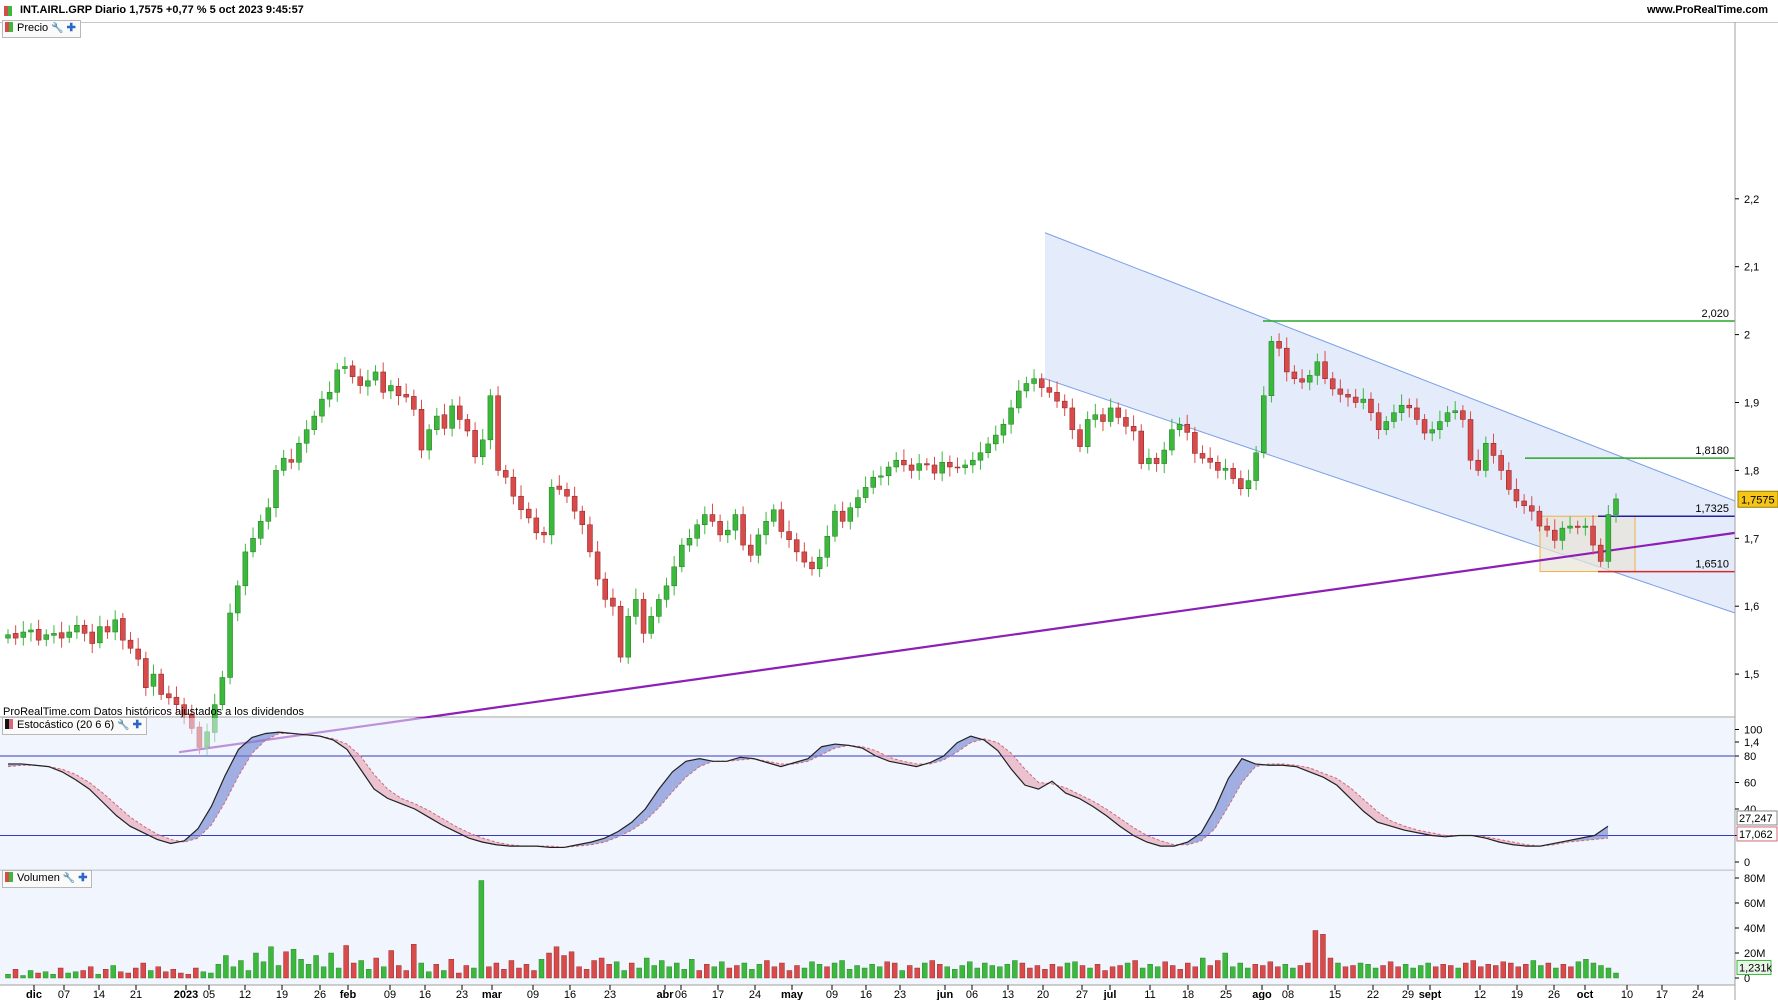 Image resolution: width=1778 pixels, height=1000 pixels. I want to click on date-tick-label: 26, so click(320, 994).